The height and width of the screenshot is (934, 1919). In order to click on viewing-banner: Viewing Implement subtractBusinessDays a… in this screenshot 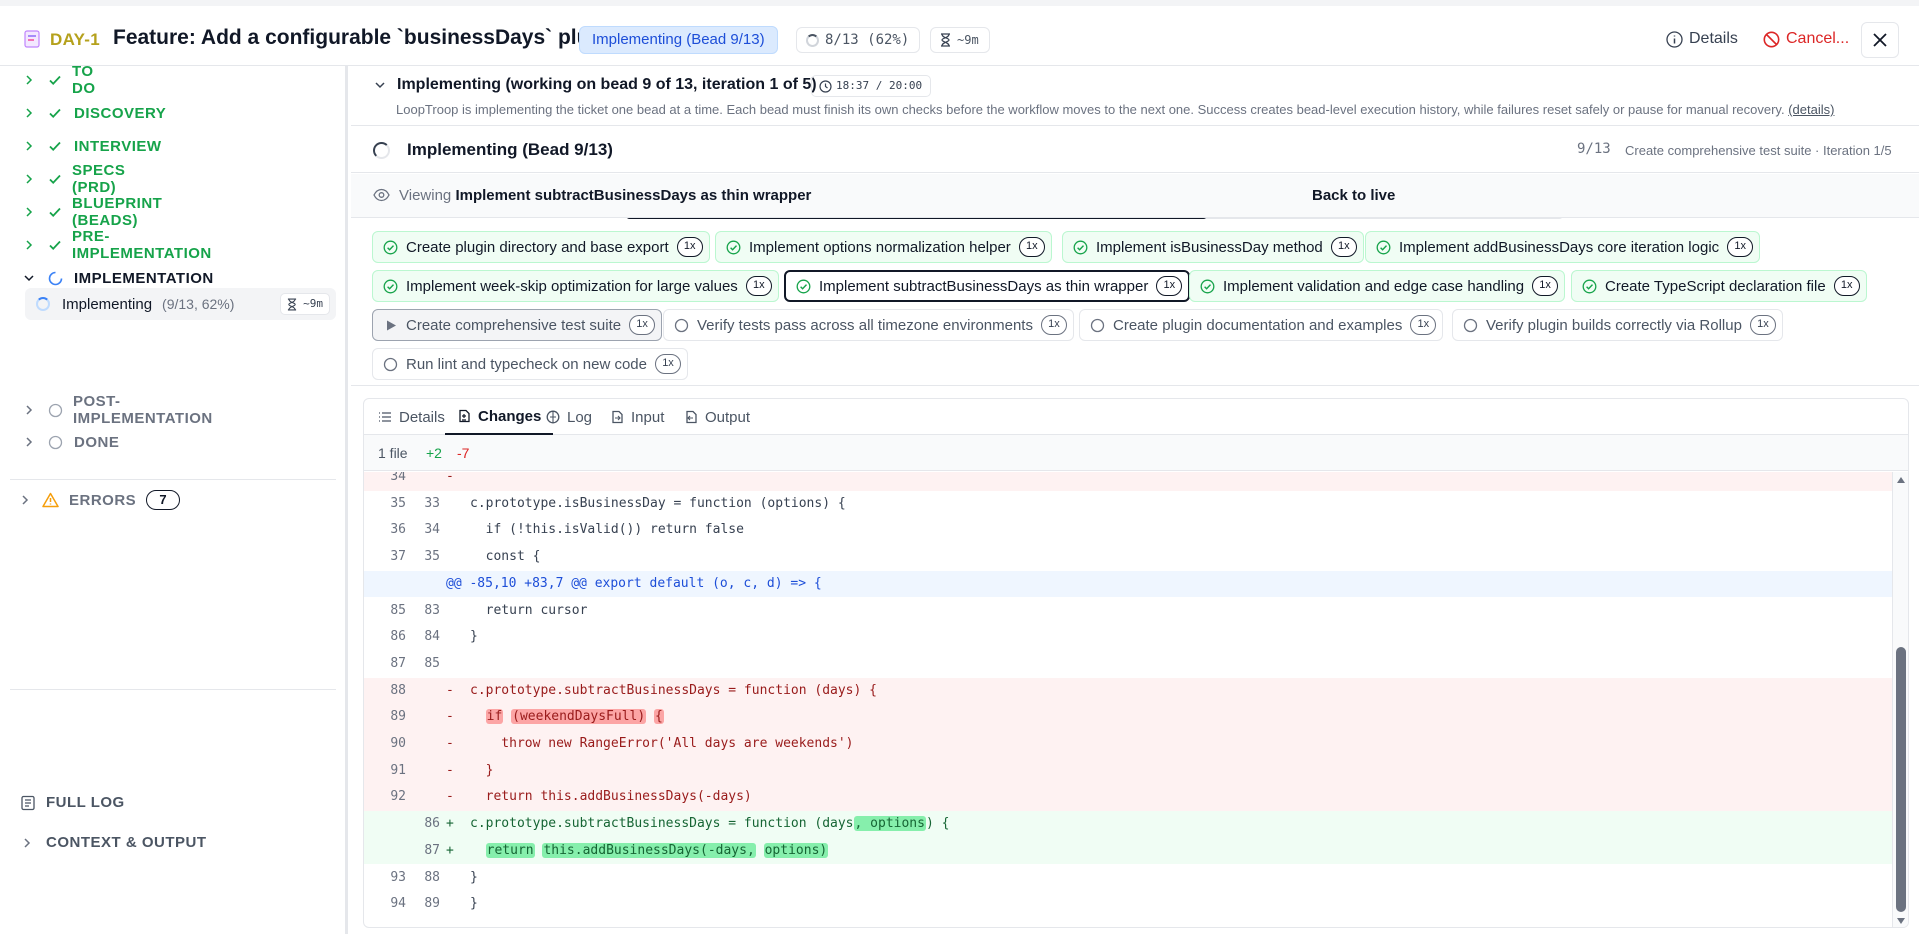, I will do `click(1135, 196)`.